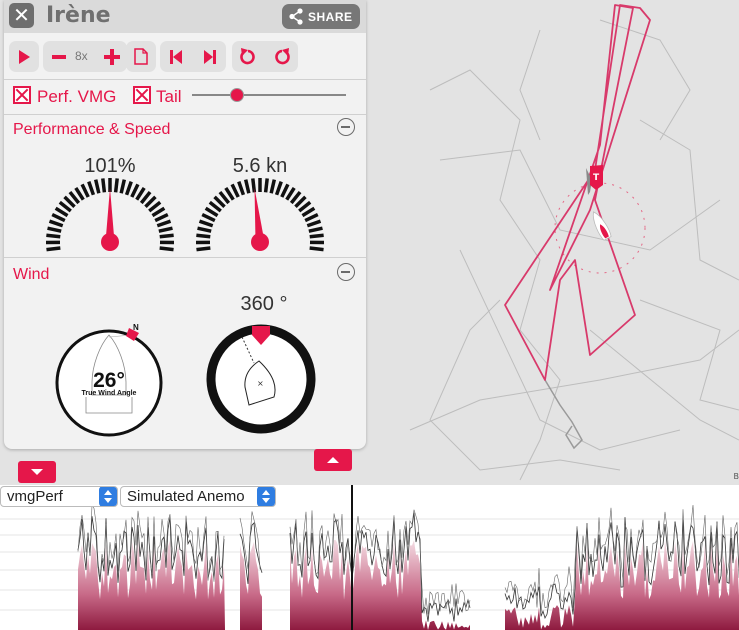 This screenshot has width=739, height=630. I want to click on skip-forward-icon, so click(209, 56).